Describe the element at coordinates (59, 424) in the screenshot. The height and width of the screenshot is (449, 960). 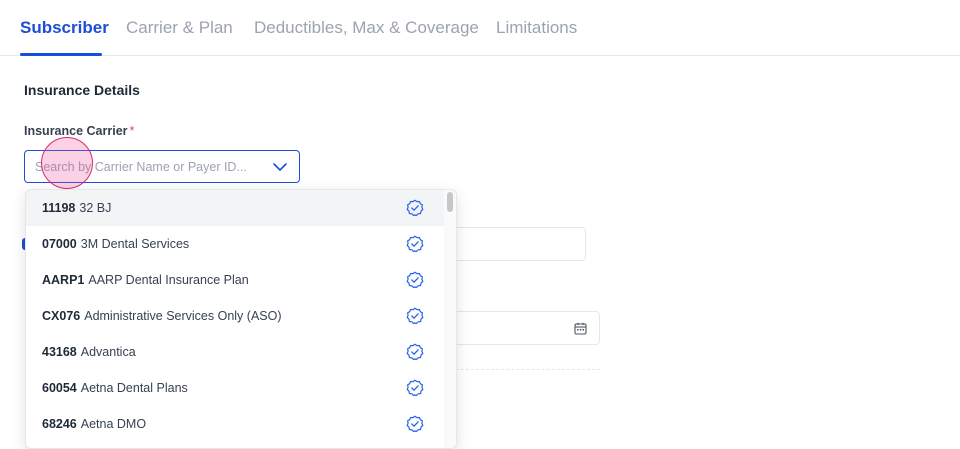
I see `carrier-option-code: 68246` at that location.